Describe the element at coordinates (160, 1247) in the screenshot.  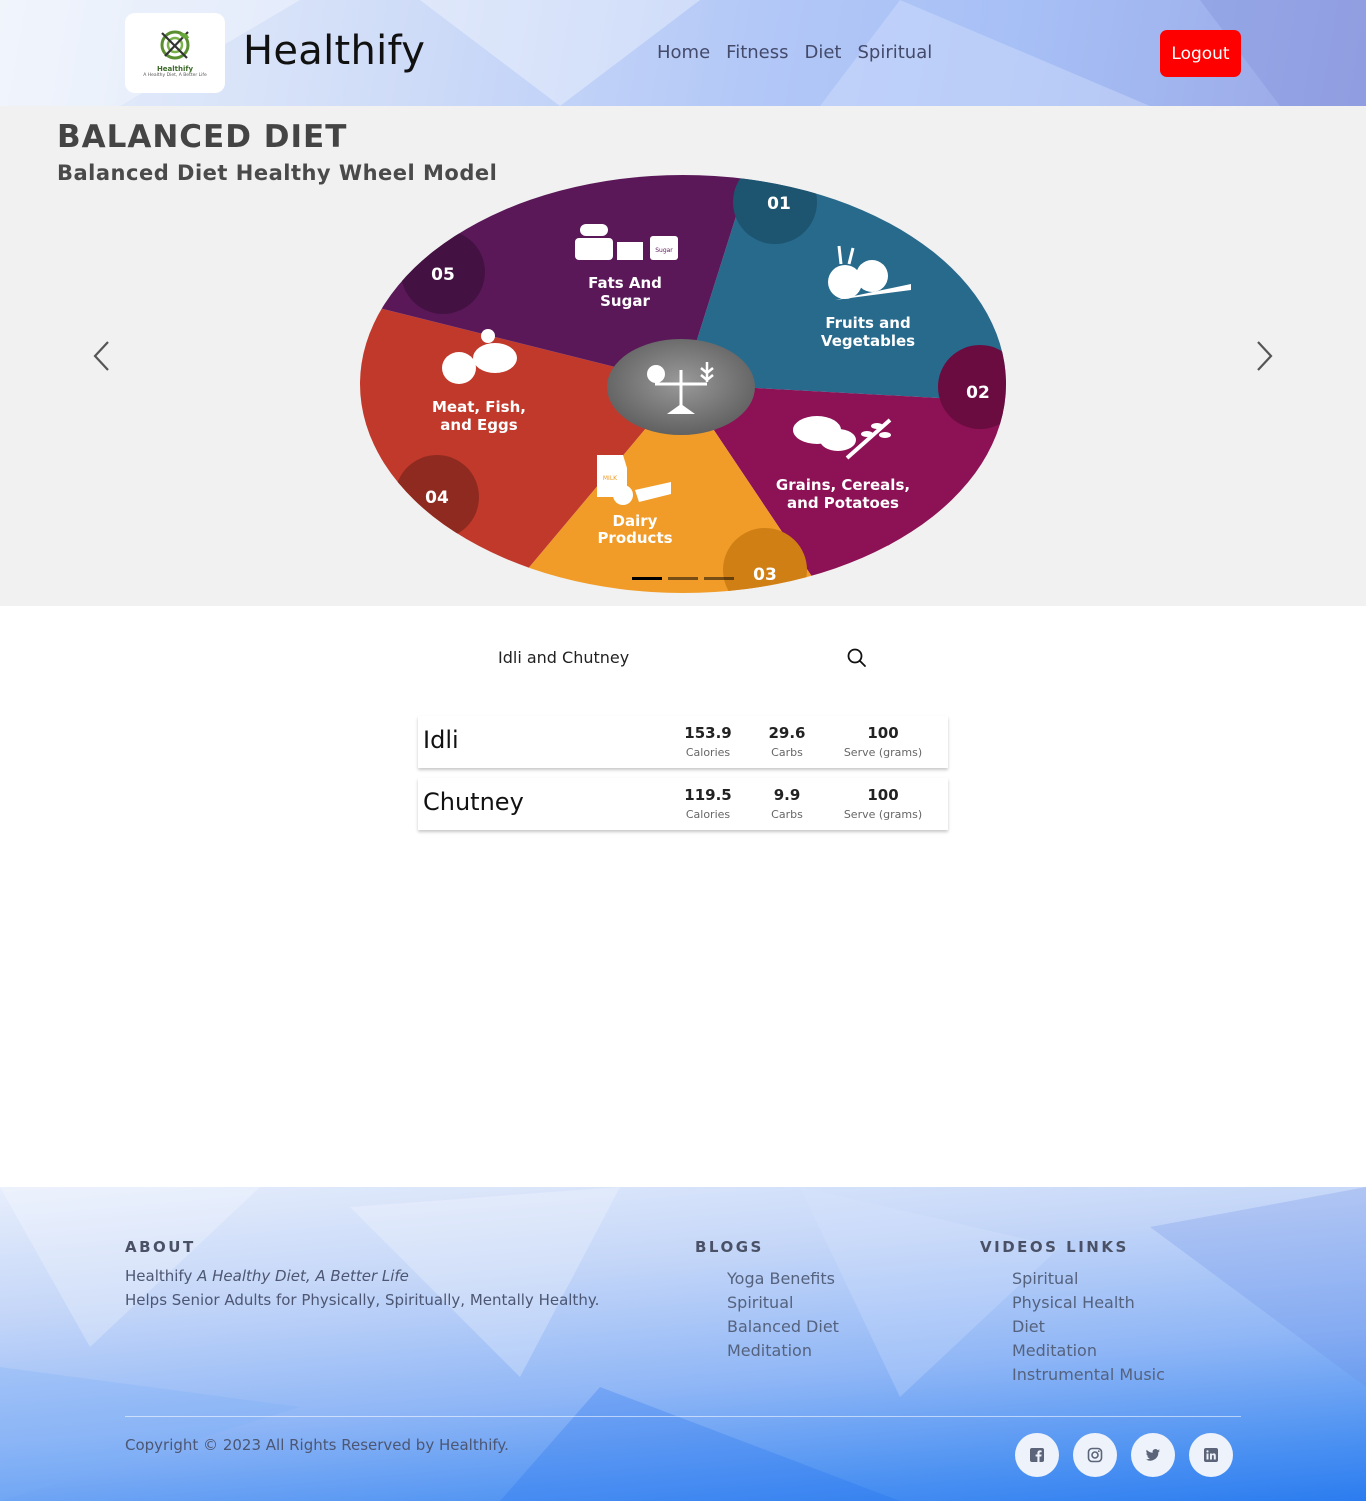
I see `about-heading: ABOUT` at that location.